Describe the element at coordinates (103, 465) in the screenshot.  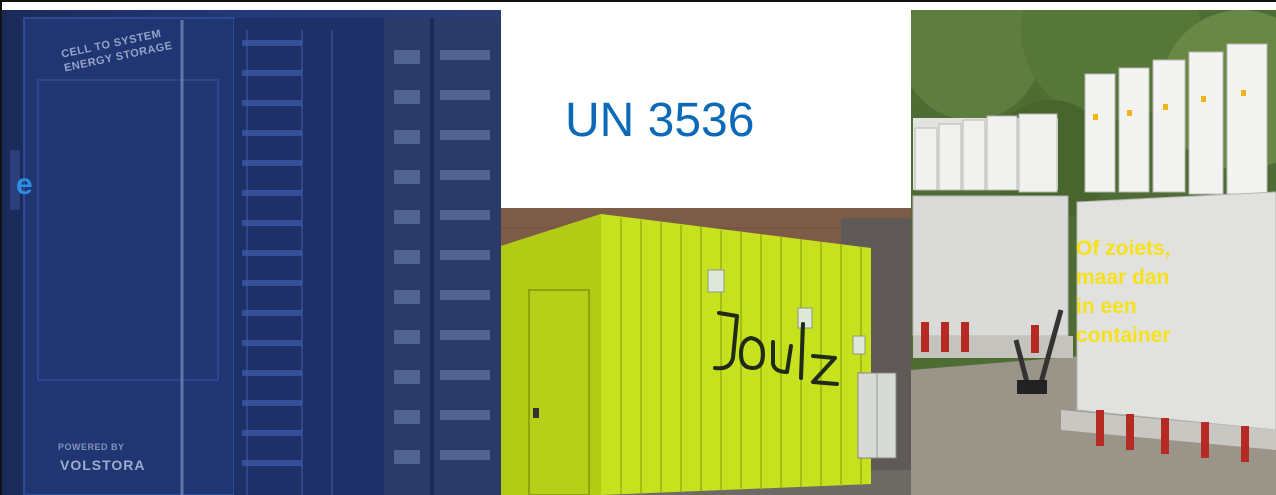
I see `volstora-logo: VOLSTORA` at that location.